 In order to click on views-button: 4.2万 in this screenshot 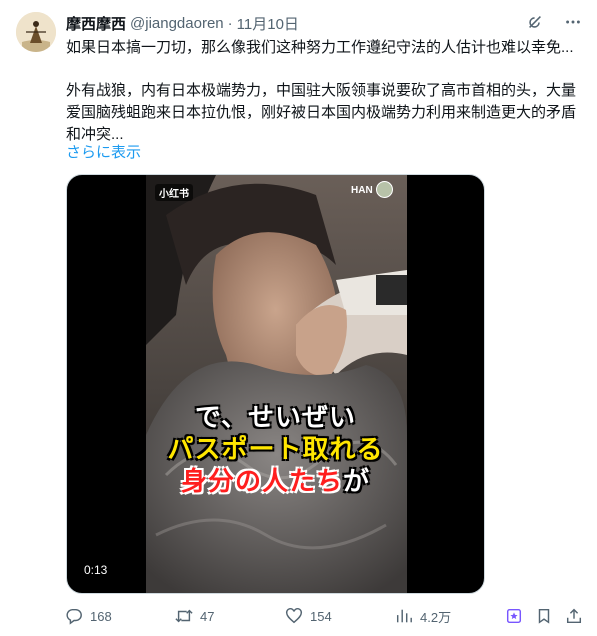, I will do `click(422, 616)`.